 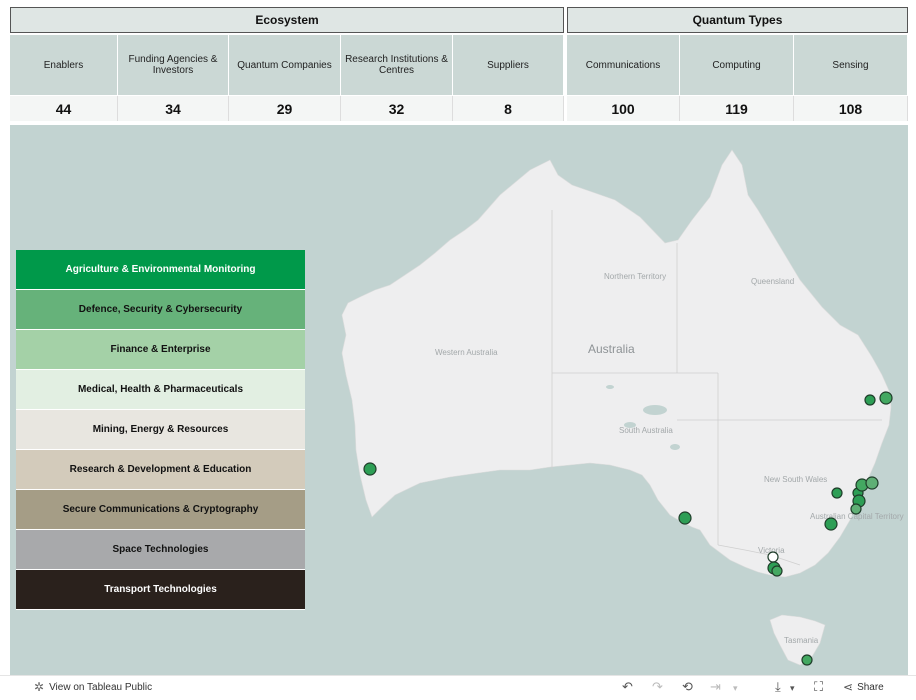 What do you see at coordinates (735, 688) in the screenshot?
I see `forward-dropdown-icon: ▾` at bounding box center [735, 688].